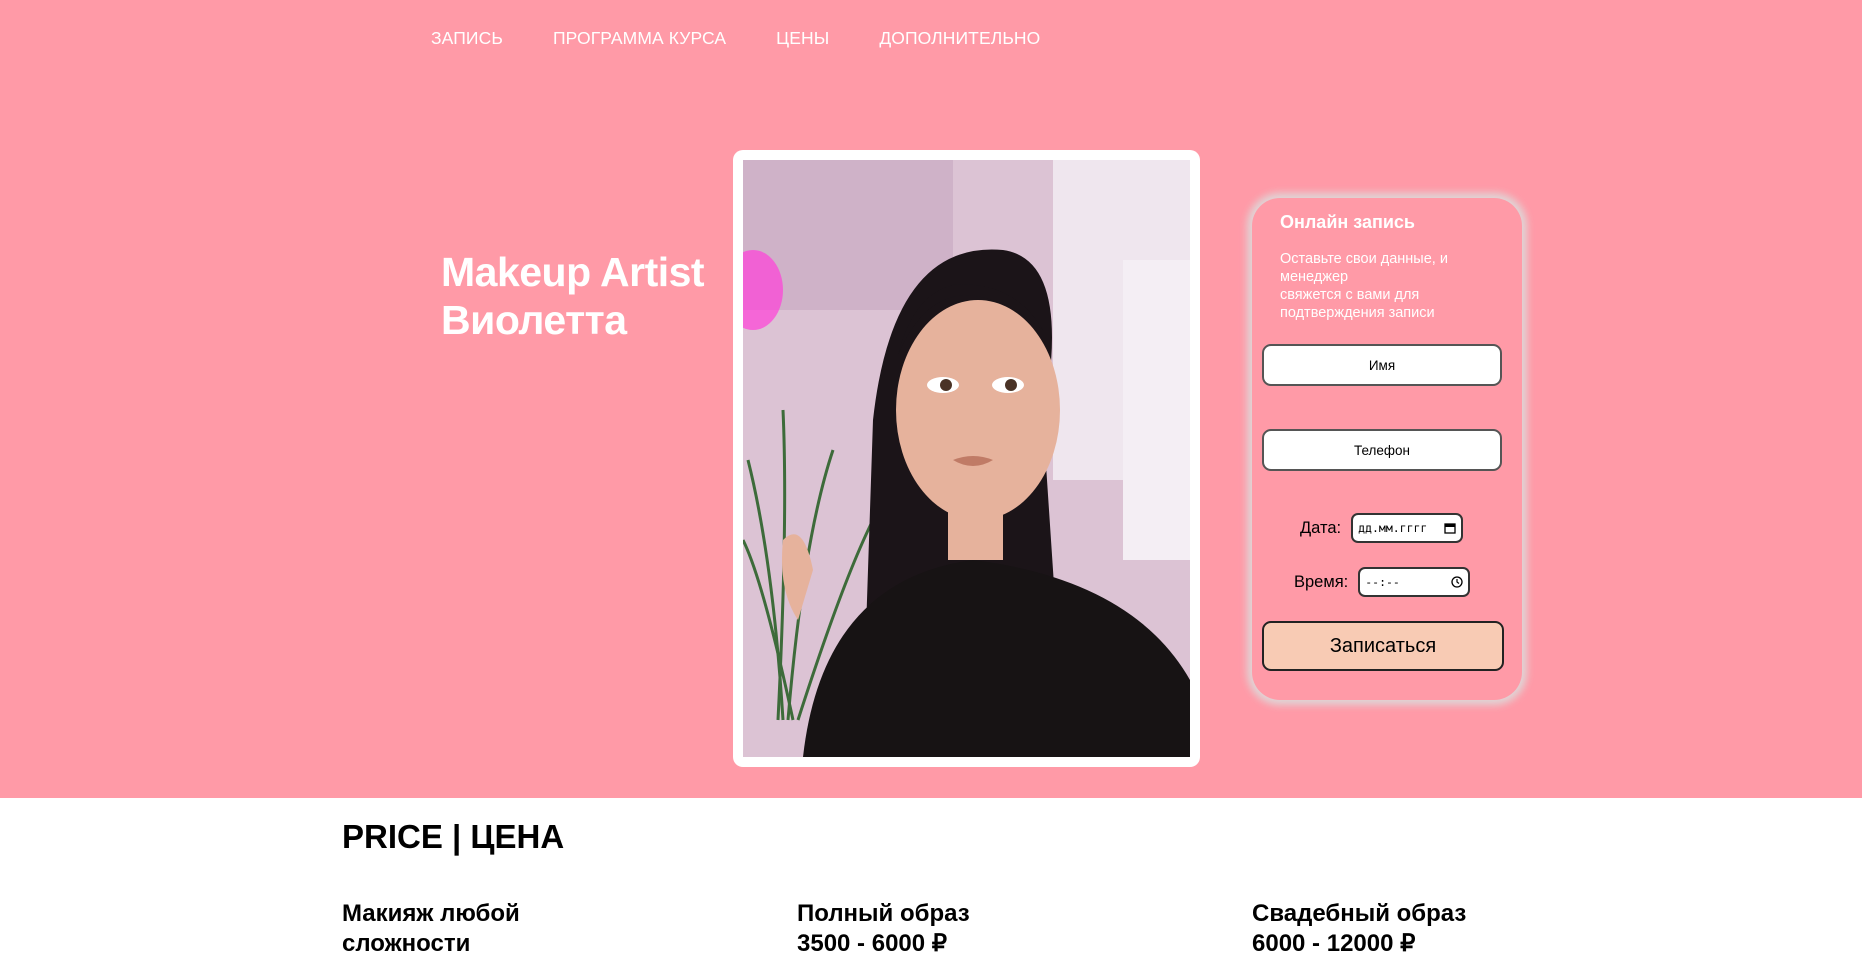 This screenshot has height=959, width=1862. Describe the element at coordinates (467, 38) in the screenshot. I see `nav-item-zapis: ЗАПИСЬ` at that location.